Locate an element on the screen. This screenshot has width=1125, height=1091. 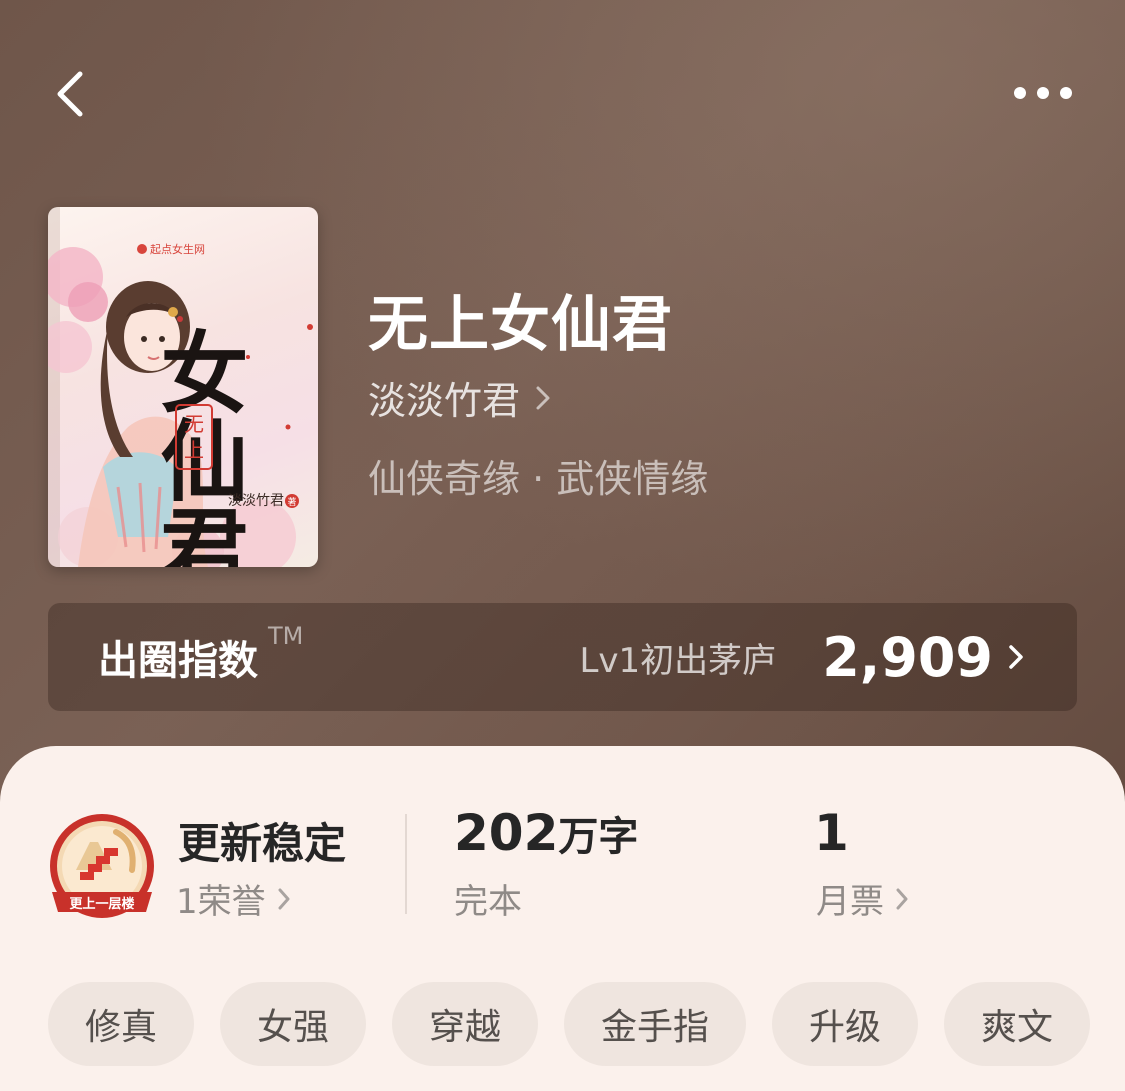
monthly-ticket-label: 月票 is located at coordinates (850, 902).